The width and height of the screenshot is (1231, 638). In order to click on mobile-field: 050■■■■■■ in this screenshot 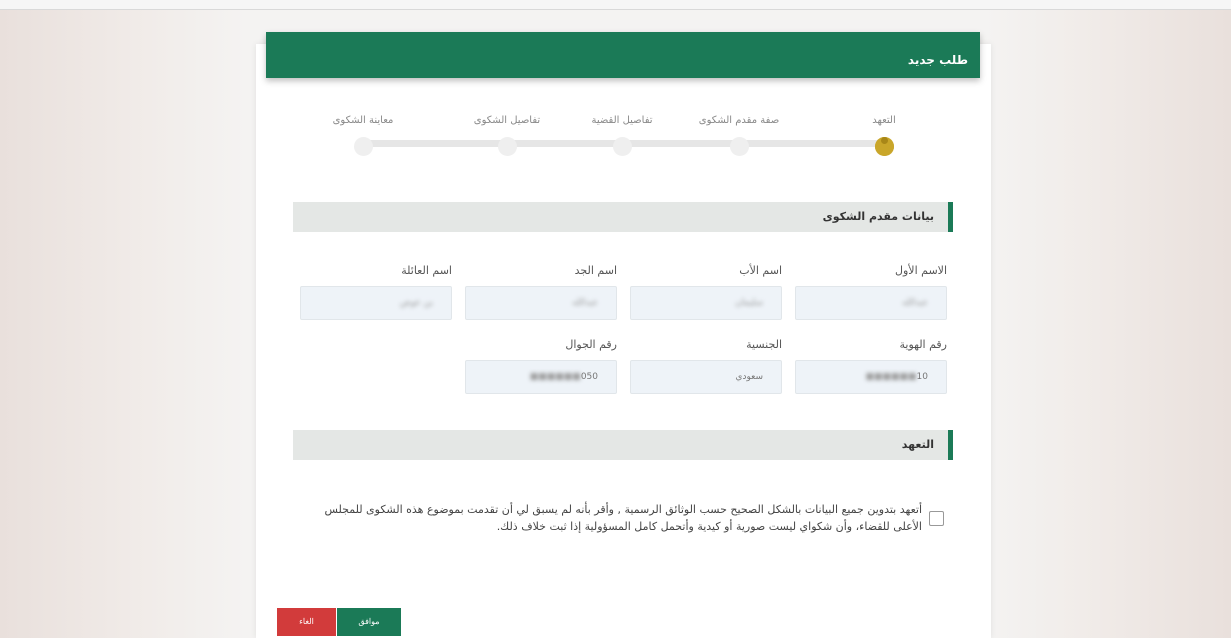, I will do `click(541, 377)`.